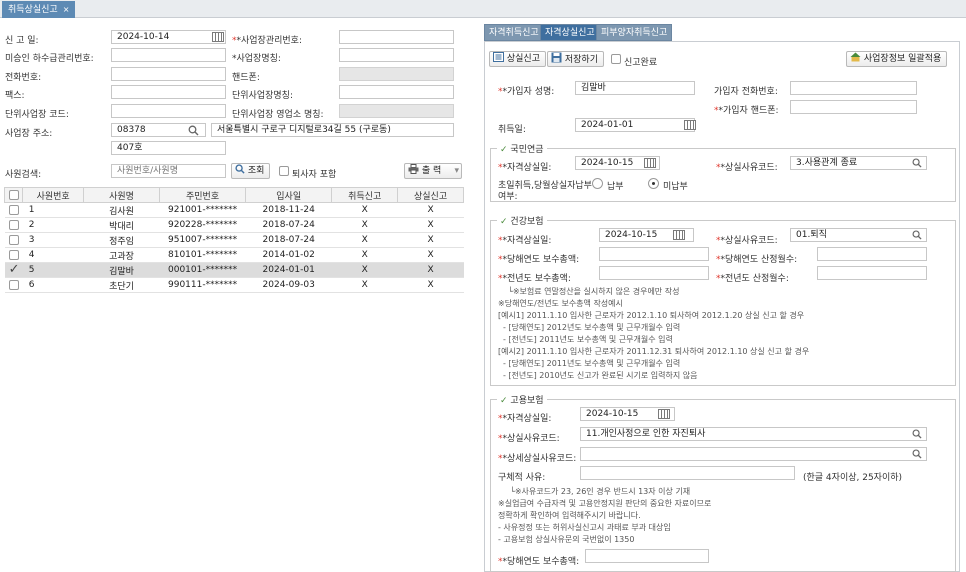 This screenshot has height=572, width=966. What do you see at coordinates (647, 556) in the screenshot?
I see `emp-cur-pay-input` at bounding box center [647, 556].